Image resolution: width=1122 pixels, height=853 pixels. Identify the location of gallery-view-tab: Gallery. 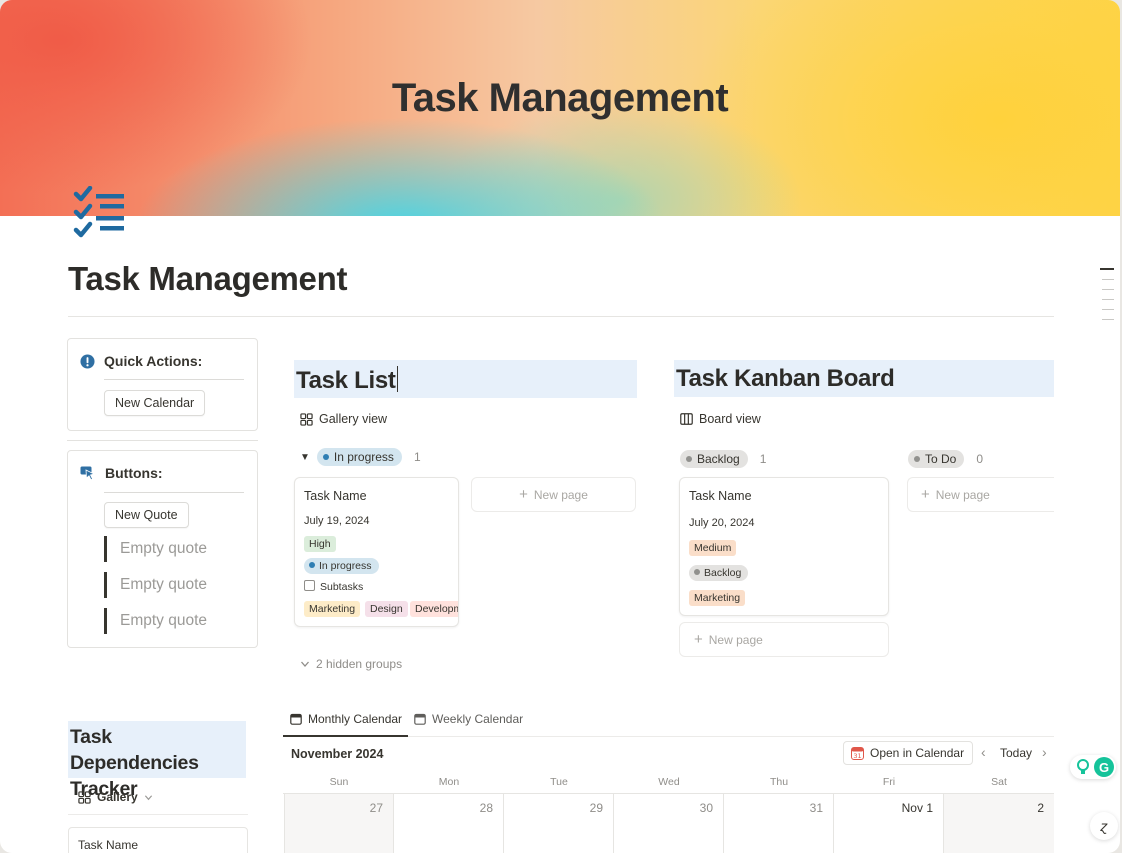
(115, 797).